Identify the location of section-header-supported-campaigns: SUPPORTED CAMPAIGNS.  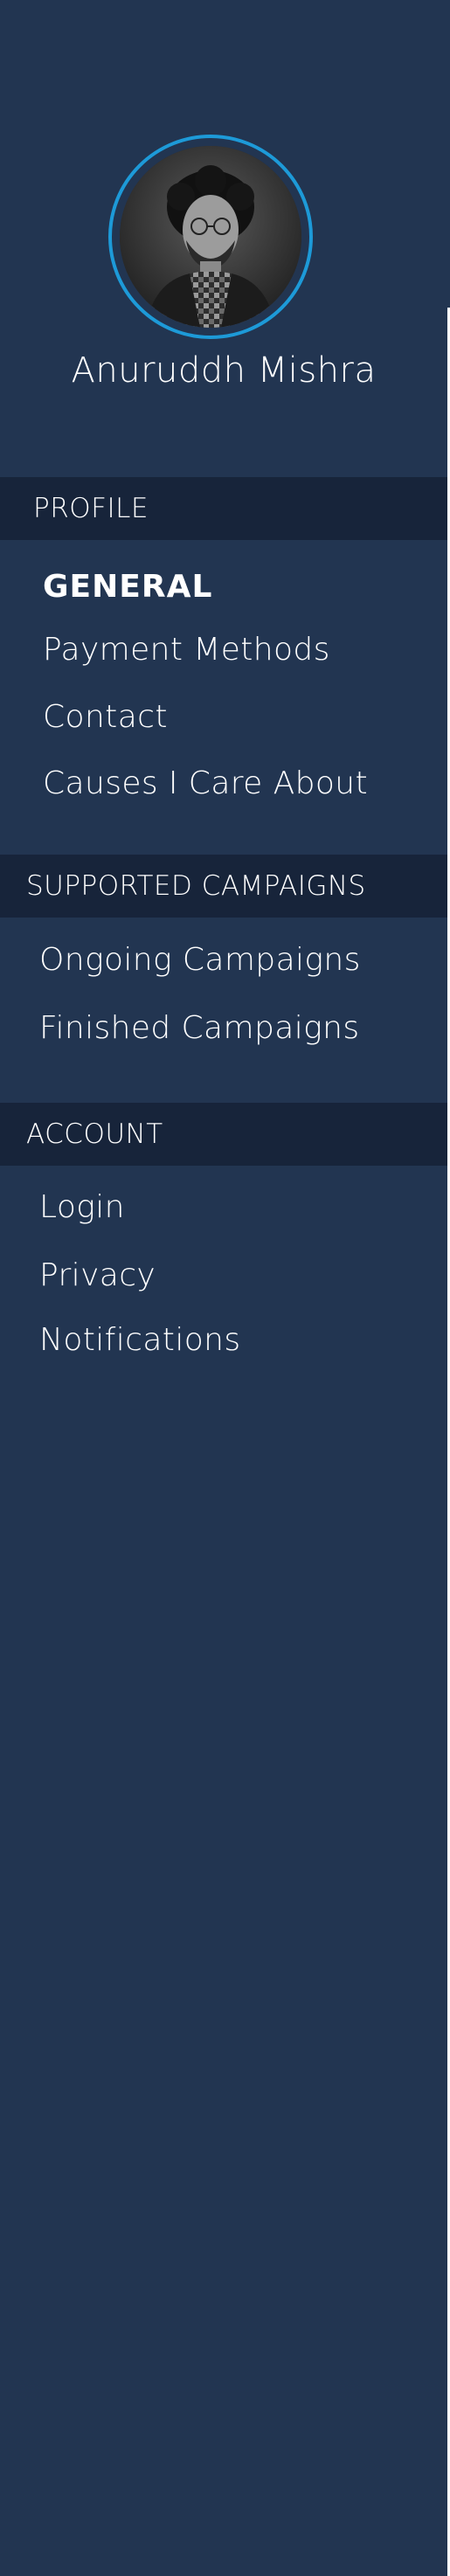
(223, 886).